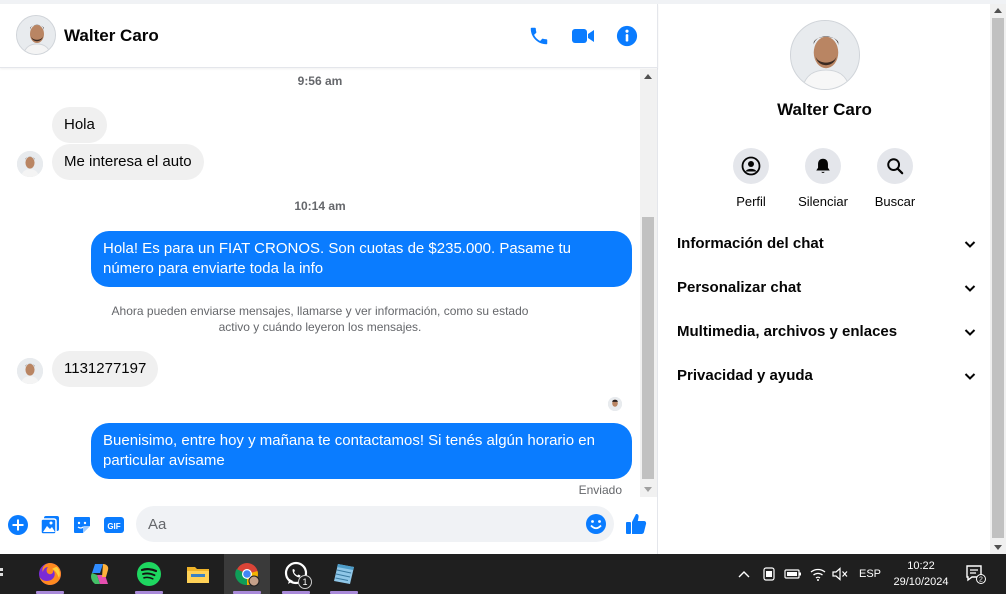  I want to click on gif-icon: GIF, so click(114, 525).